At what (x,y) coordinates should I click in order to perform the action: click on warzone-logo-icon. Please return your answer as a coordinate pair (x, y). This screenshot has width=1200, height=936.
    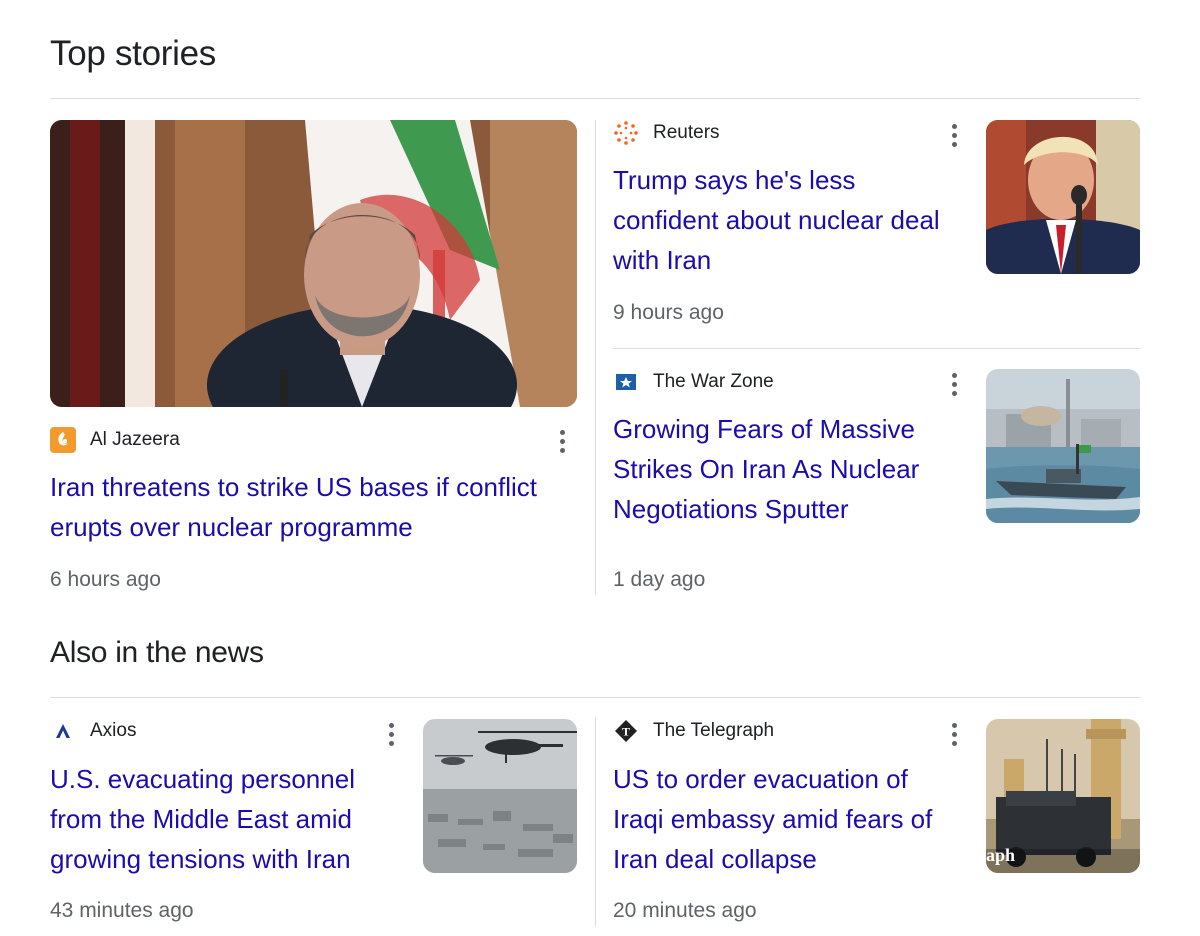
    Looking at the image, I should click on (626, 382).